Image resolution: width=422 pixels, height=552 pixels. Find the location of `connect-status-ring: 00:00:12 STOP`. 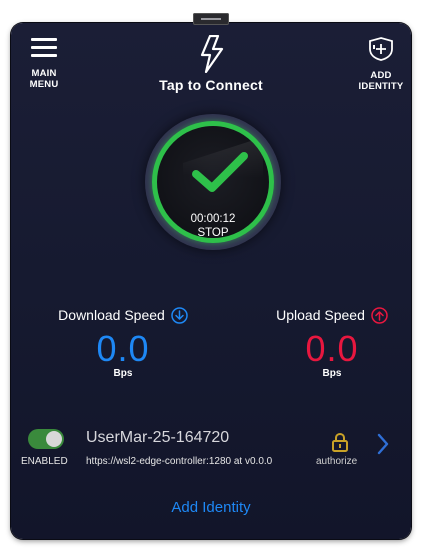

connect-status-ring: 00:00:12 STOP is located at coordinates (213, 182).